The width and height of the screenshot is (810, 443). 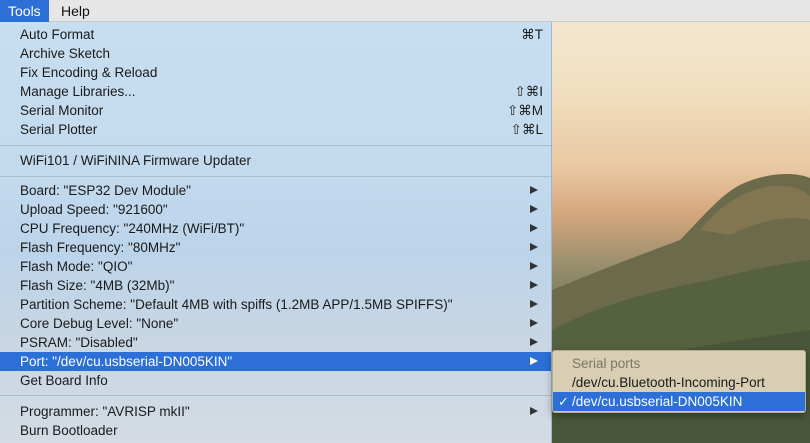 I want to click on menu-tools: Tools, so click(x=24, y=11).